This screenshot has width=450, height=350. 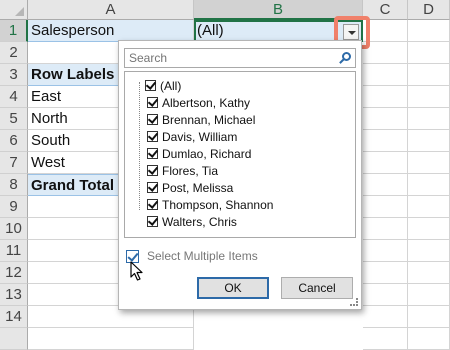 I want to click on filter-item: Flores, Tia, so click(x=182, y=170).